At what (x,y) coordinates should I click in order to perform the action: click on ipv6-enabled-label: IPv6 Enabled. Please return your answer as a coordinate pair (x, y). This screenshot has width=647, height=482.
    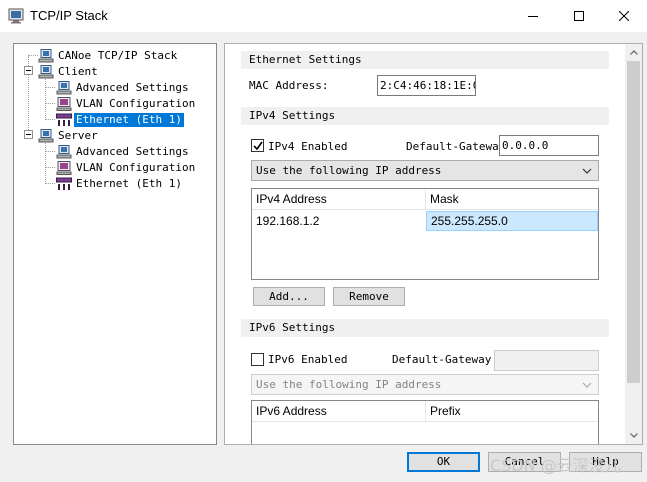
    Looking at the image, I should click on (308, 359).